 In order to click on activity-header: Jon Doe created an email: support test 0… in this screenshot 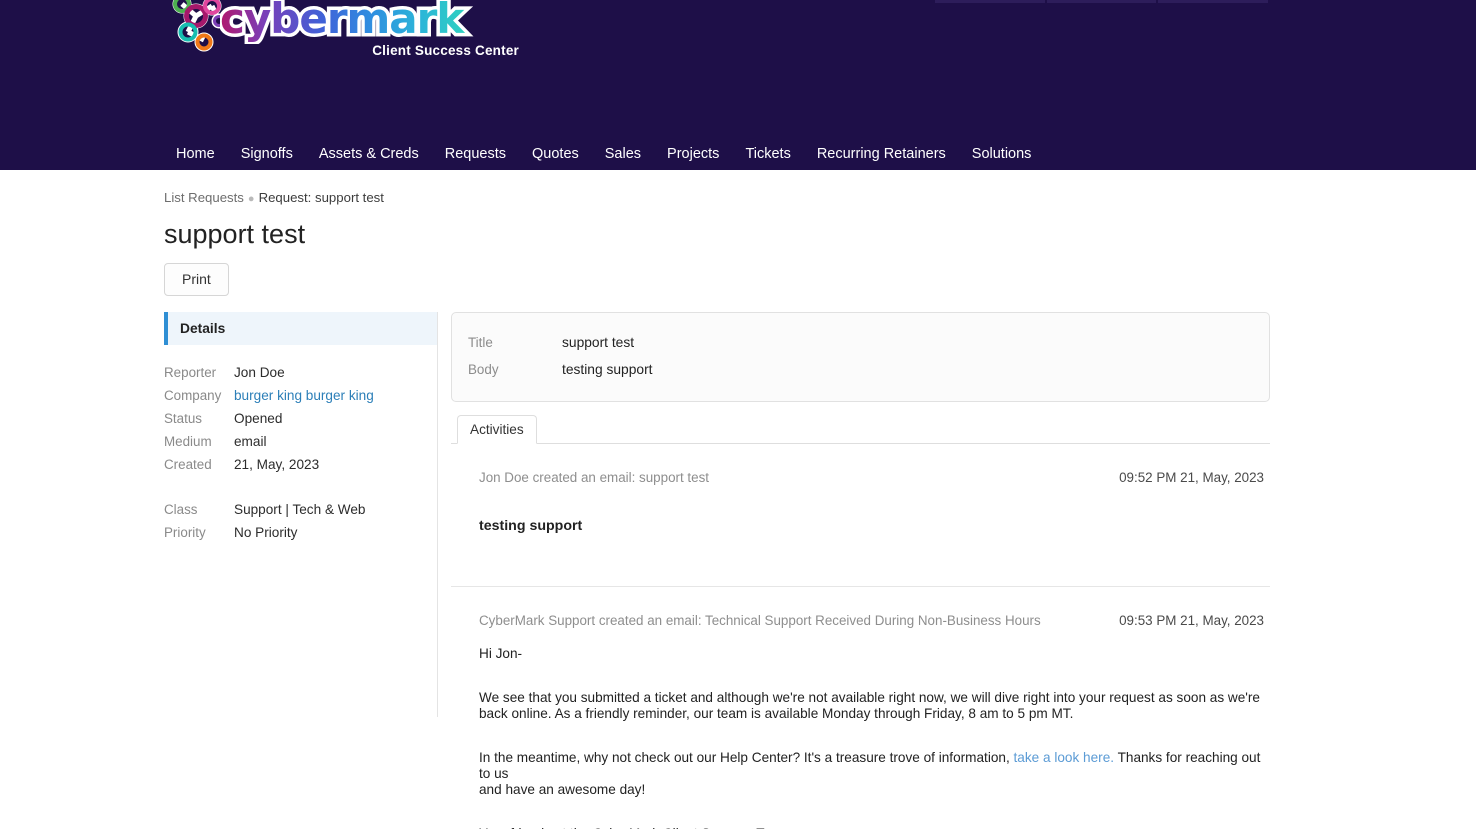, I will do `click(860, 477)`.